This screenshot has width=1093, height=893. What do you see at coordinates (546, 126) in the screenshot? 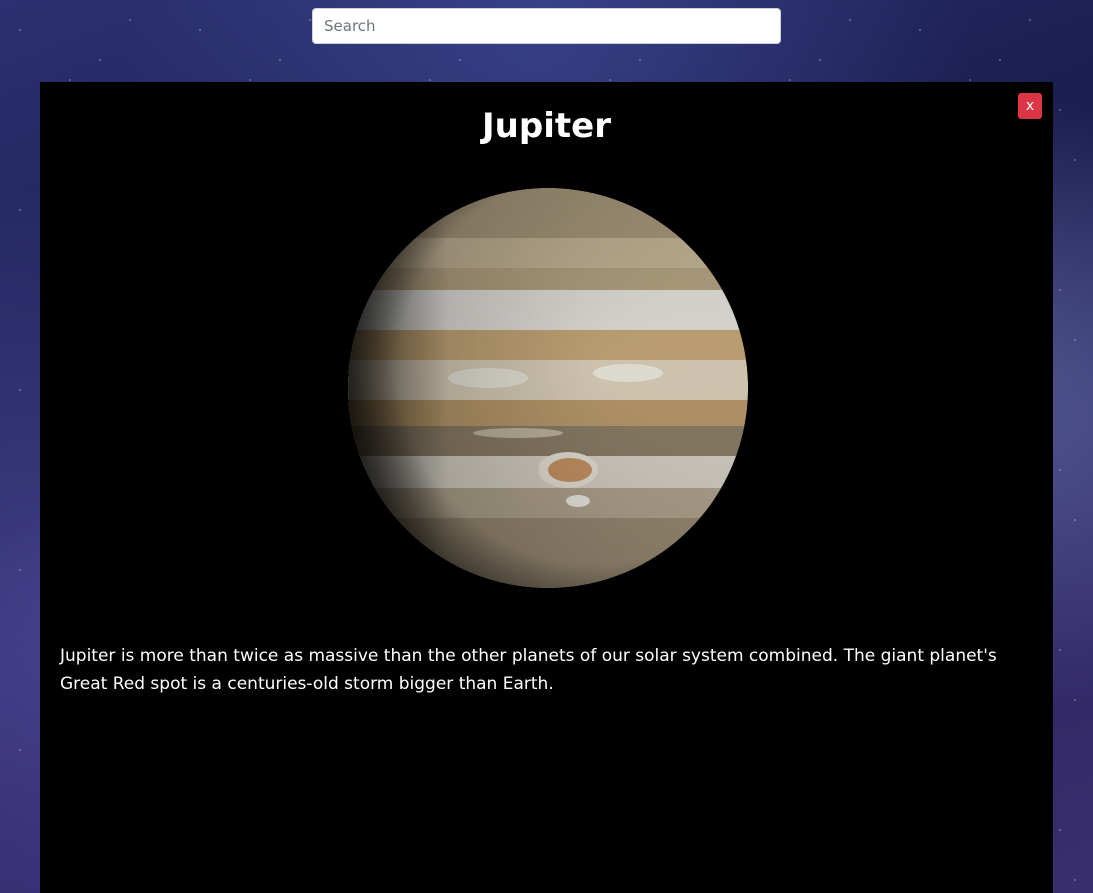
I see `planet-title: Jupiter` at bounding box center [546, 126].